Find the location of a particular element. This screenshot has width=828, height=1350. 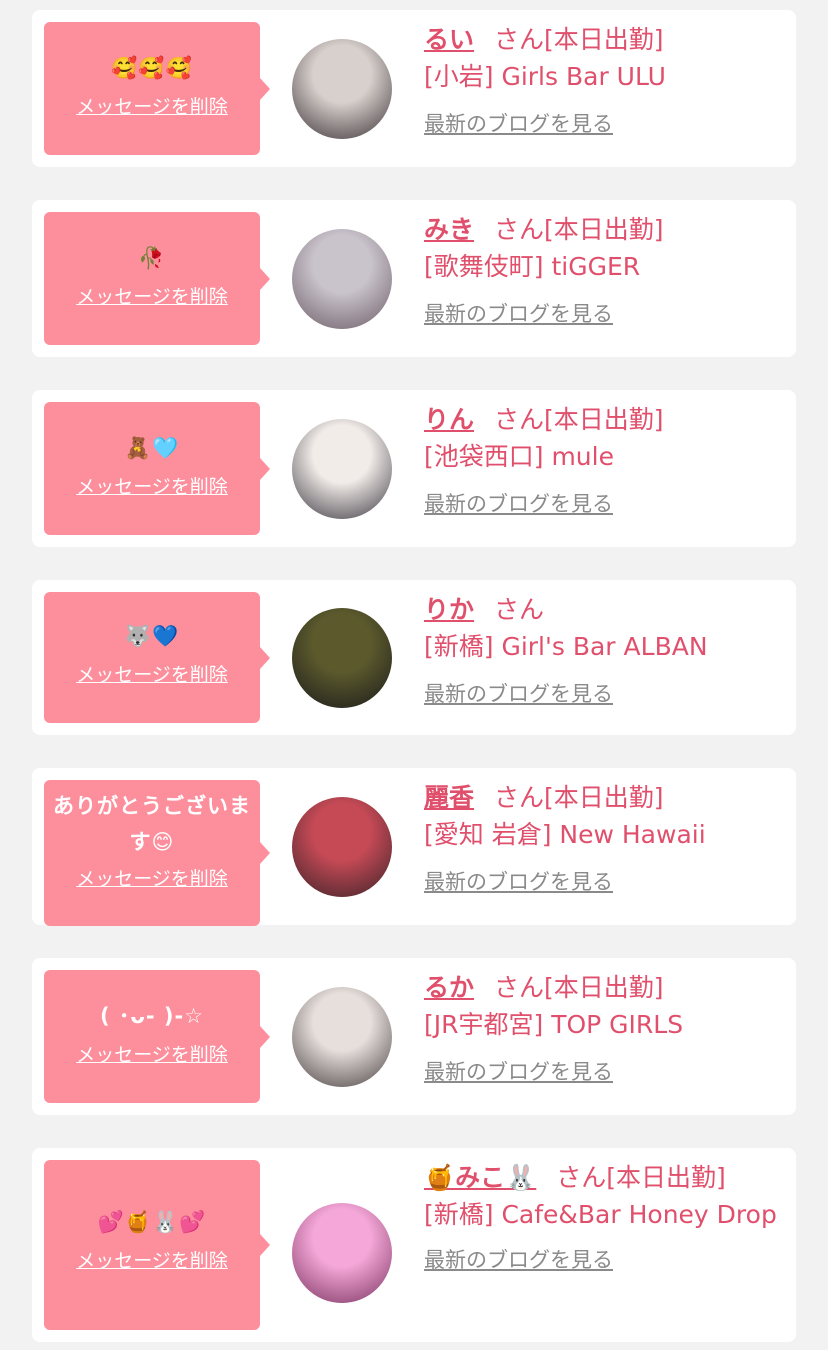

cast-info: みき さん[本日出勤] [歌舞伎町] tiGGER 最新のブログを見る is located at coordinates (605, 270).